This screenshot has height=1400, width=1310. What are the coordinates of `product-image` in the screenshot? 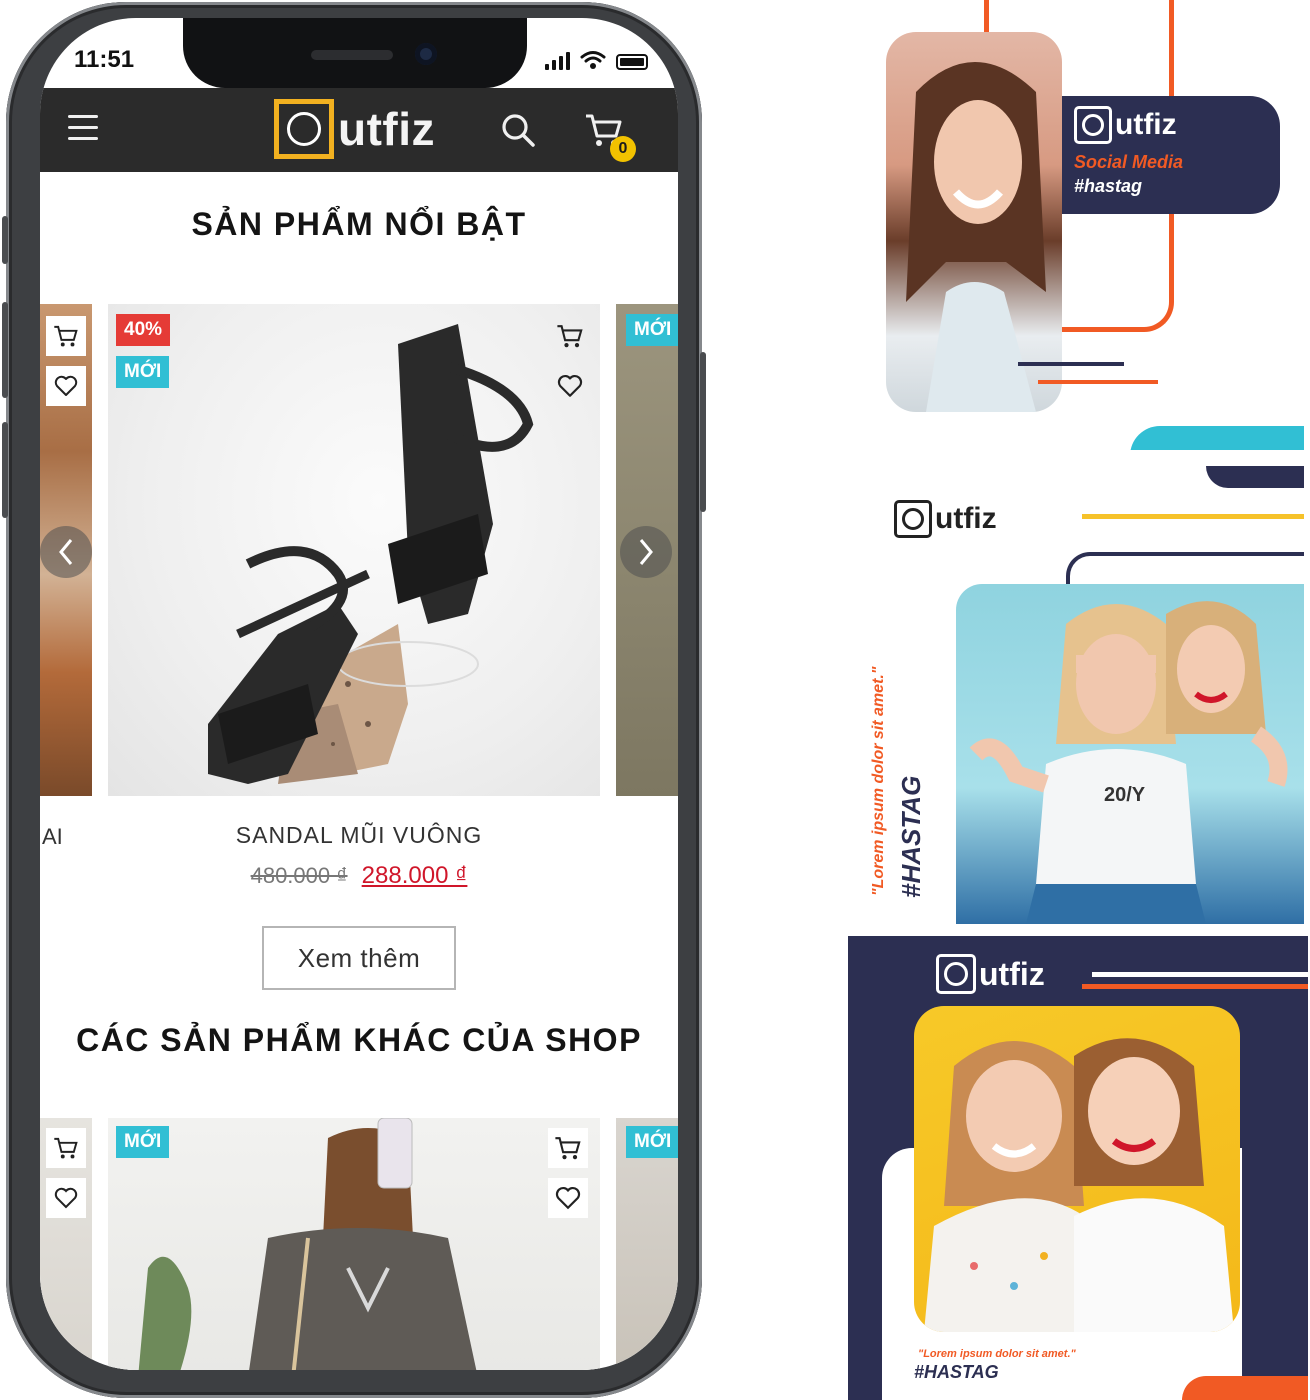 It's located at (354, 550).